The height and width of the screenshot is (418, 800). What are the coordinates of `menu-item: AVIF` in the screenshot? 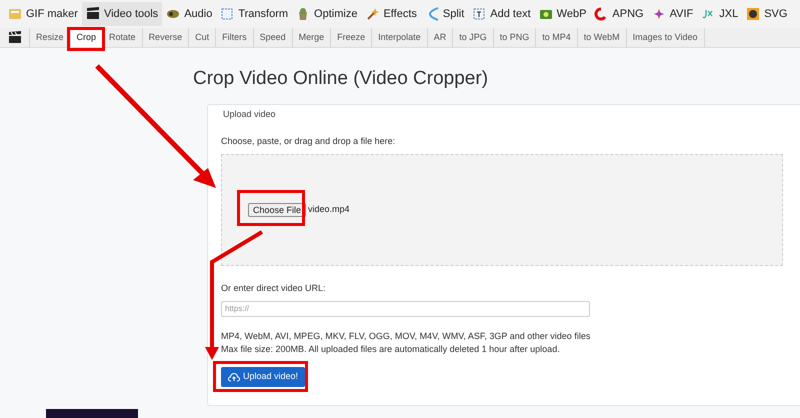 It's located at (673, 14).